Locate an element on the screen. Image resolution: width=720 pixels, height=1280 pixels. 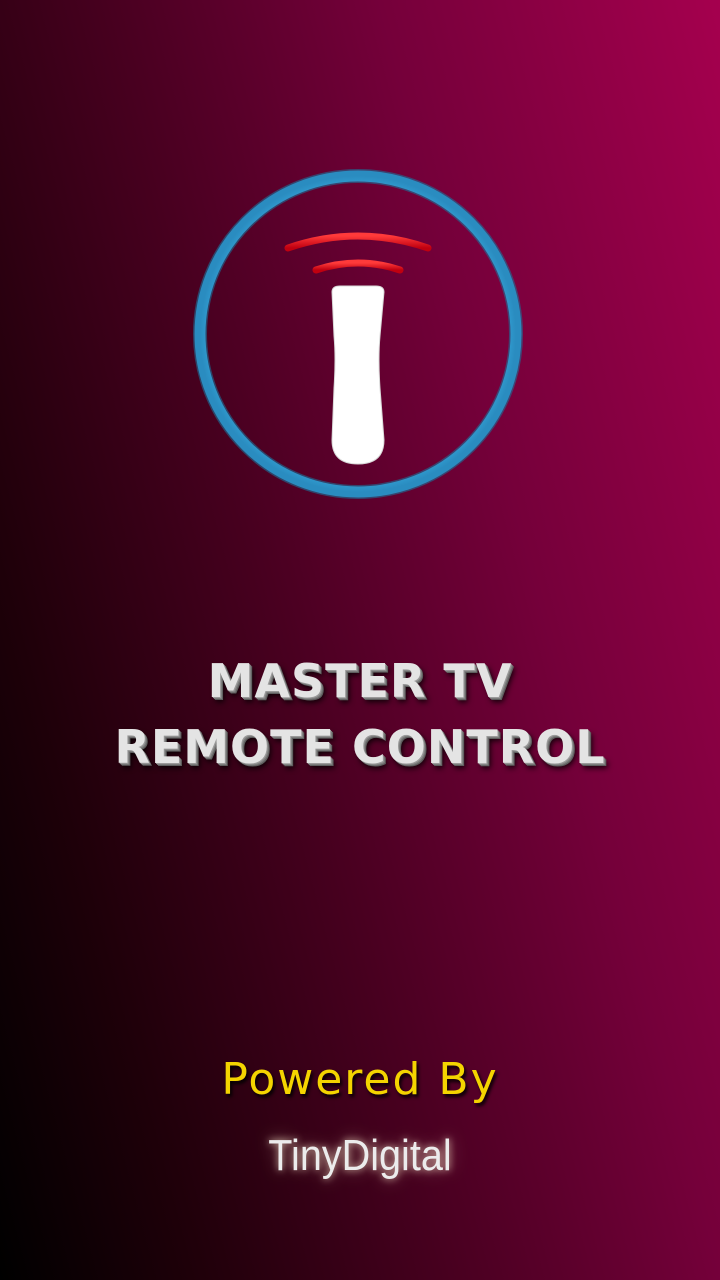
app-title-line2: REMOTE CONTROL is located at coordinates (360, 747).